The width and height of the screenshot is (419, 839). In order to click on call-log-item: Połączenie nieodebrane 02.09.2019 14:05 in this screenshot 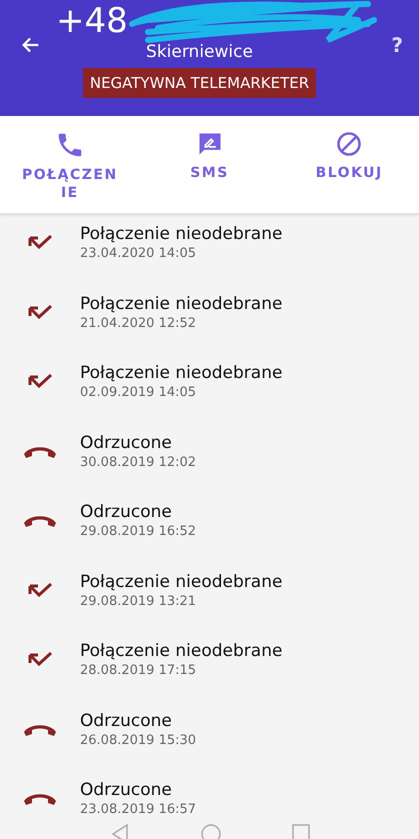, I will do `click(209, 395)`.